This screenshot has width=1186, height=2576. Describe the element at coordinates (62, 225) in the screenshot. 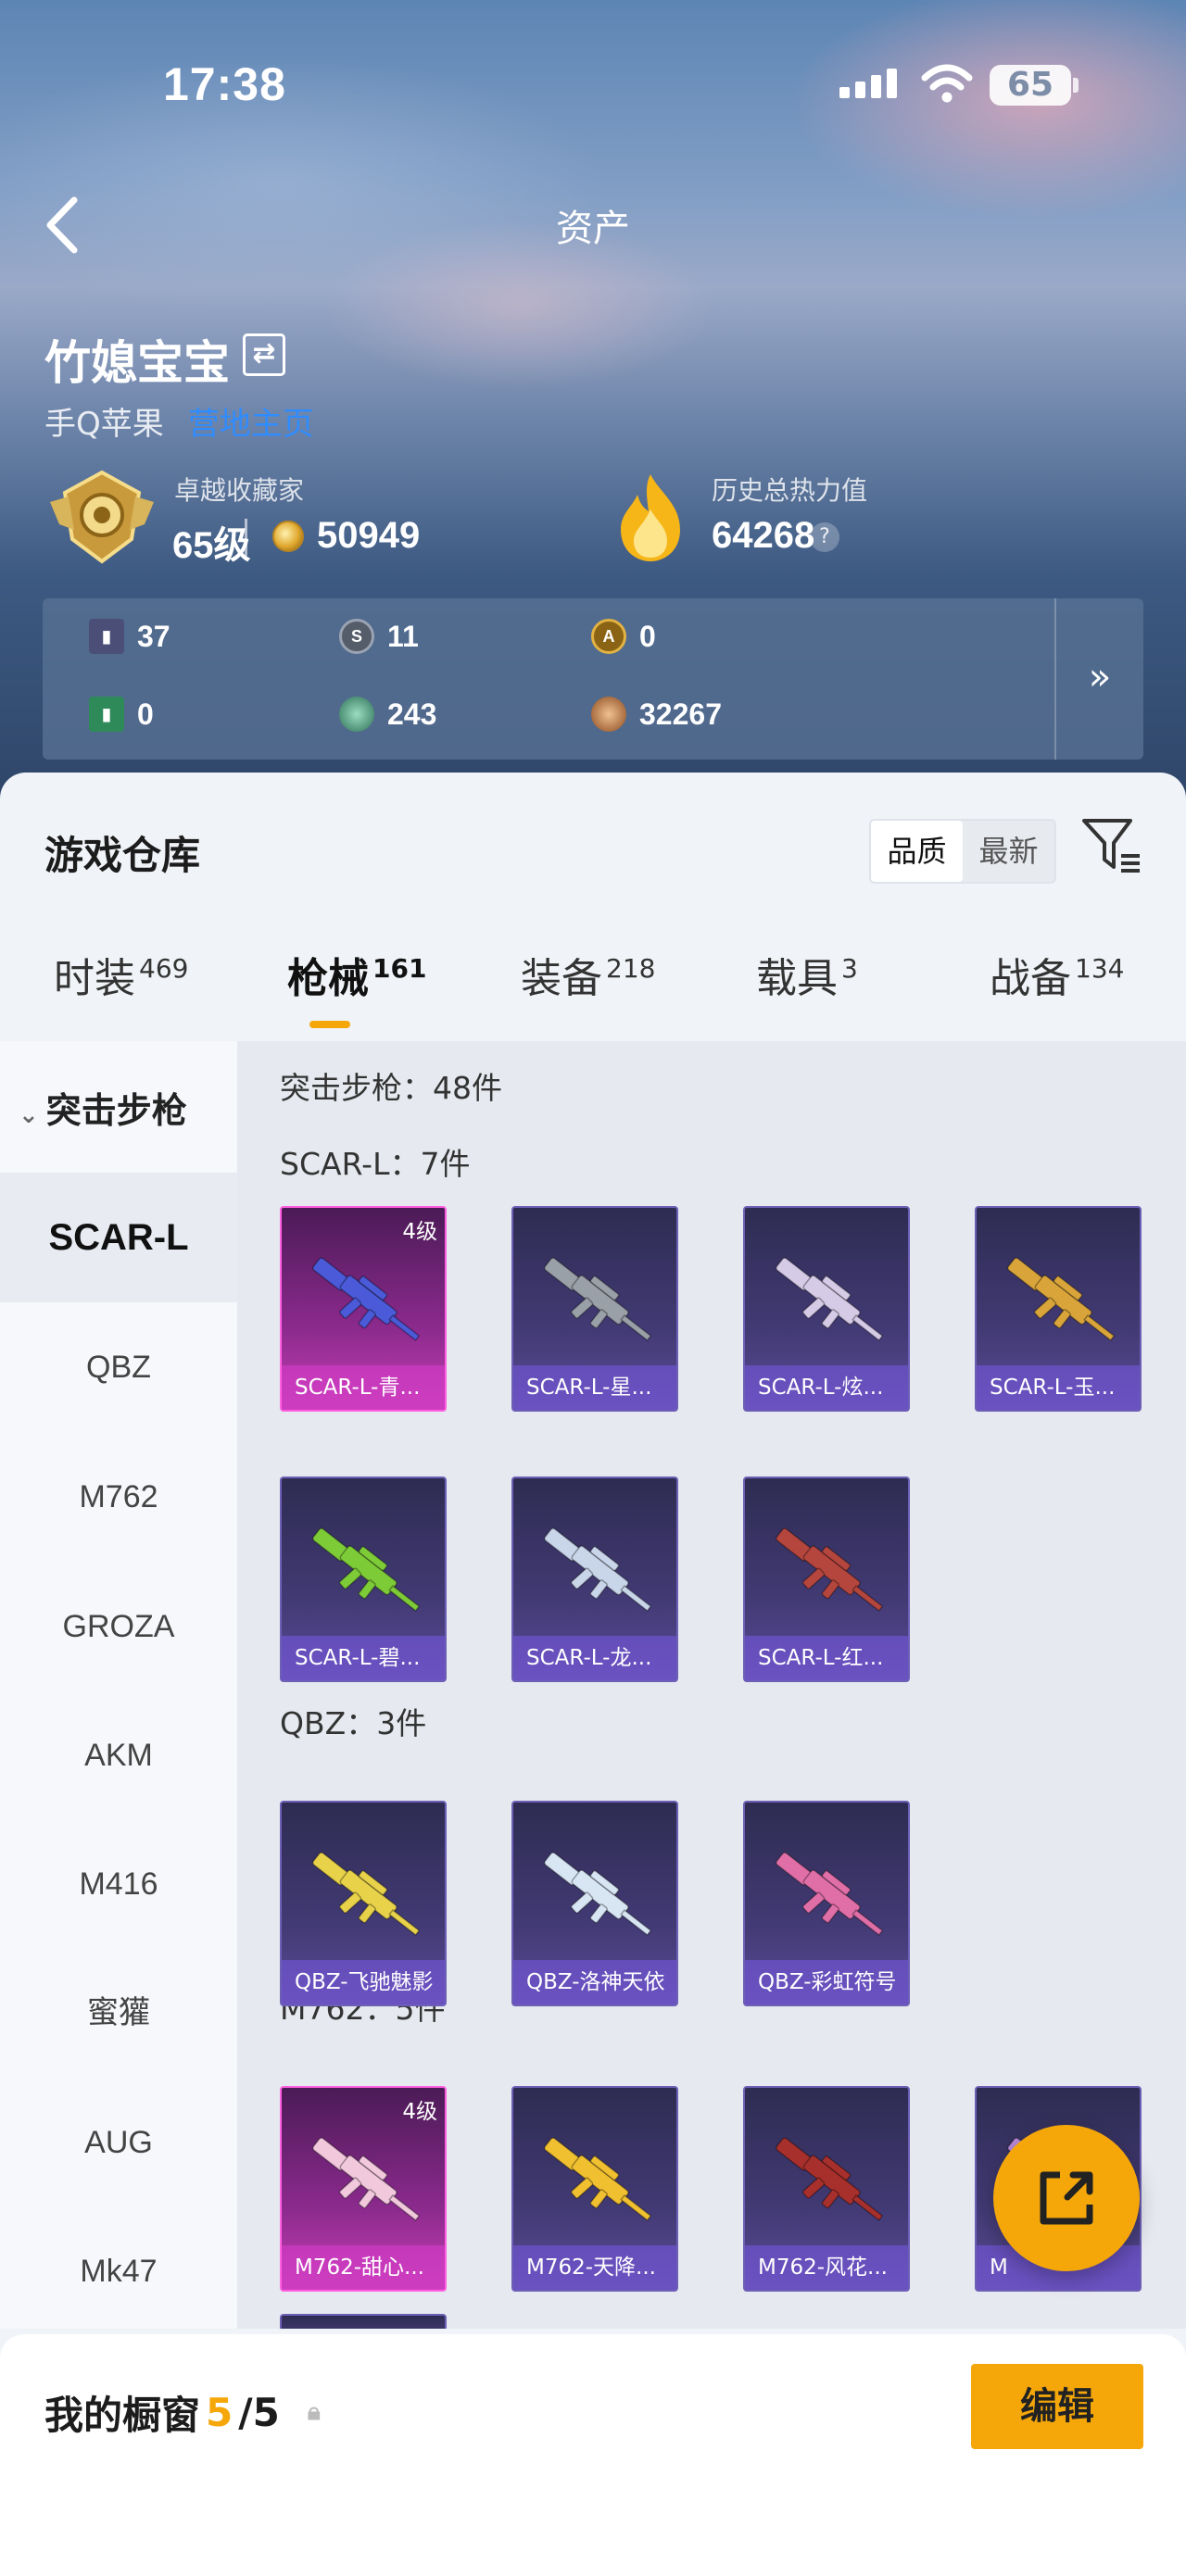

I see `back-icon` at that location.